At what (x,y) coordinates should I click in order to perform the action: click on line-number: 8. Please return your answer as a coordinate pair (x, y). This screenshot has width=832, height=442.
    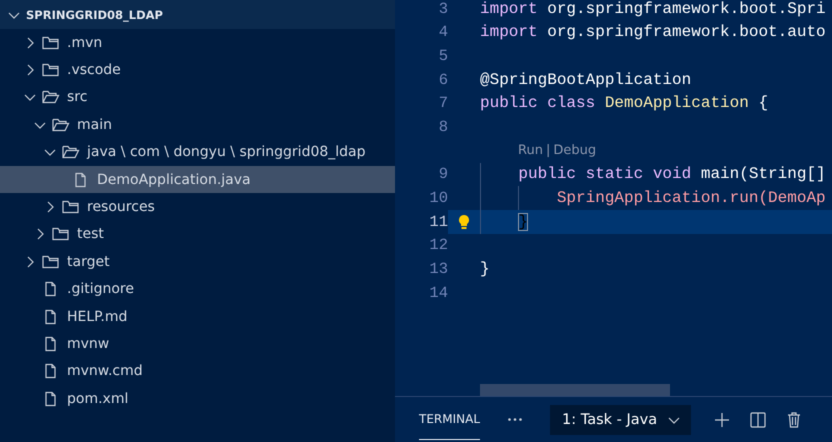
    Looking at the image, I should click on (443, 127).